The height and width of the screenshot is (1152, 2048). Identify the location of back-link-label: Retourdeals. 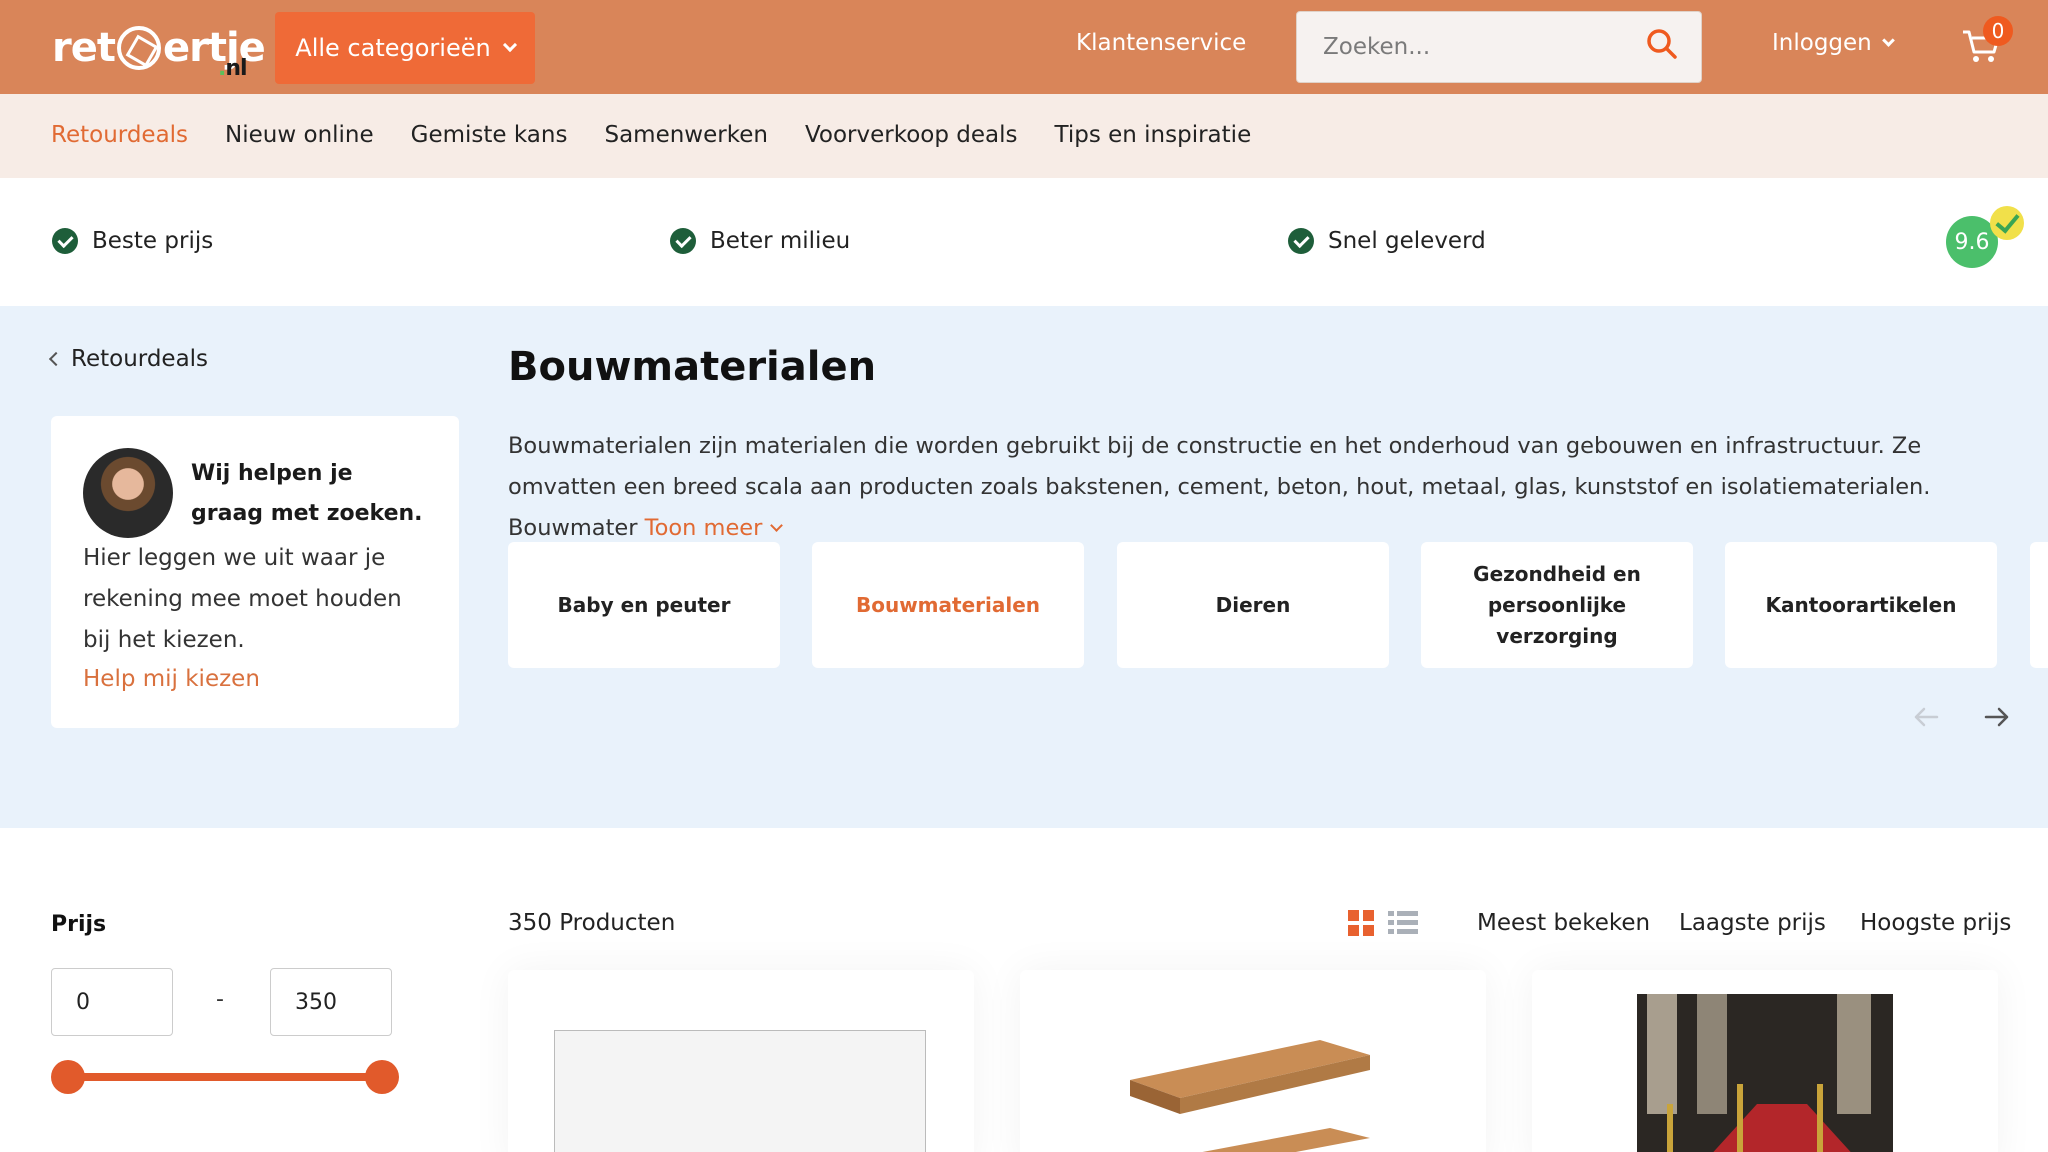
(140, 359).